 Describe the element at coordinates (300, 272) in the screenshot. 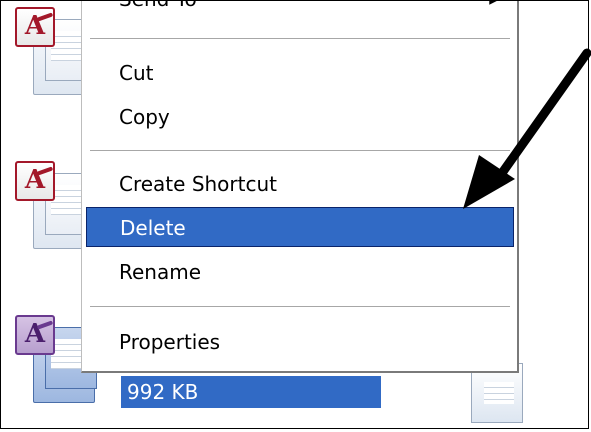

I see `menu-item-rename: Rename` at that location.